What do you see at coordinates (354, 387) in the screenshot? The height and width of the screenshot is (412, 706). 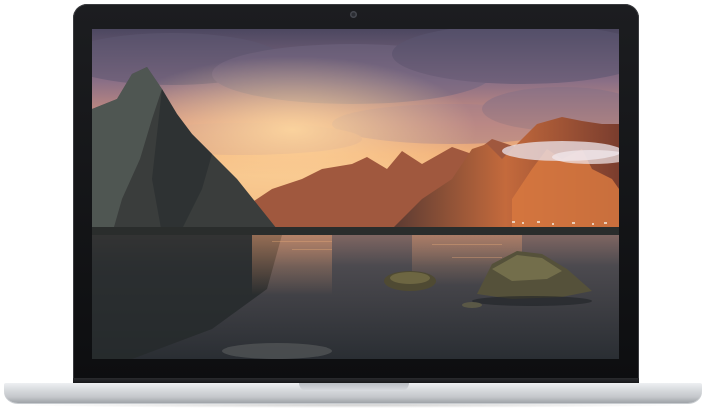 I see `lid-open-notch` at bounding box center [354, 387].